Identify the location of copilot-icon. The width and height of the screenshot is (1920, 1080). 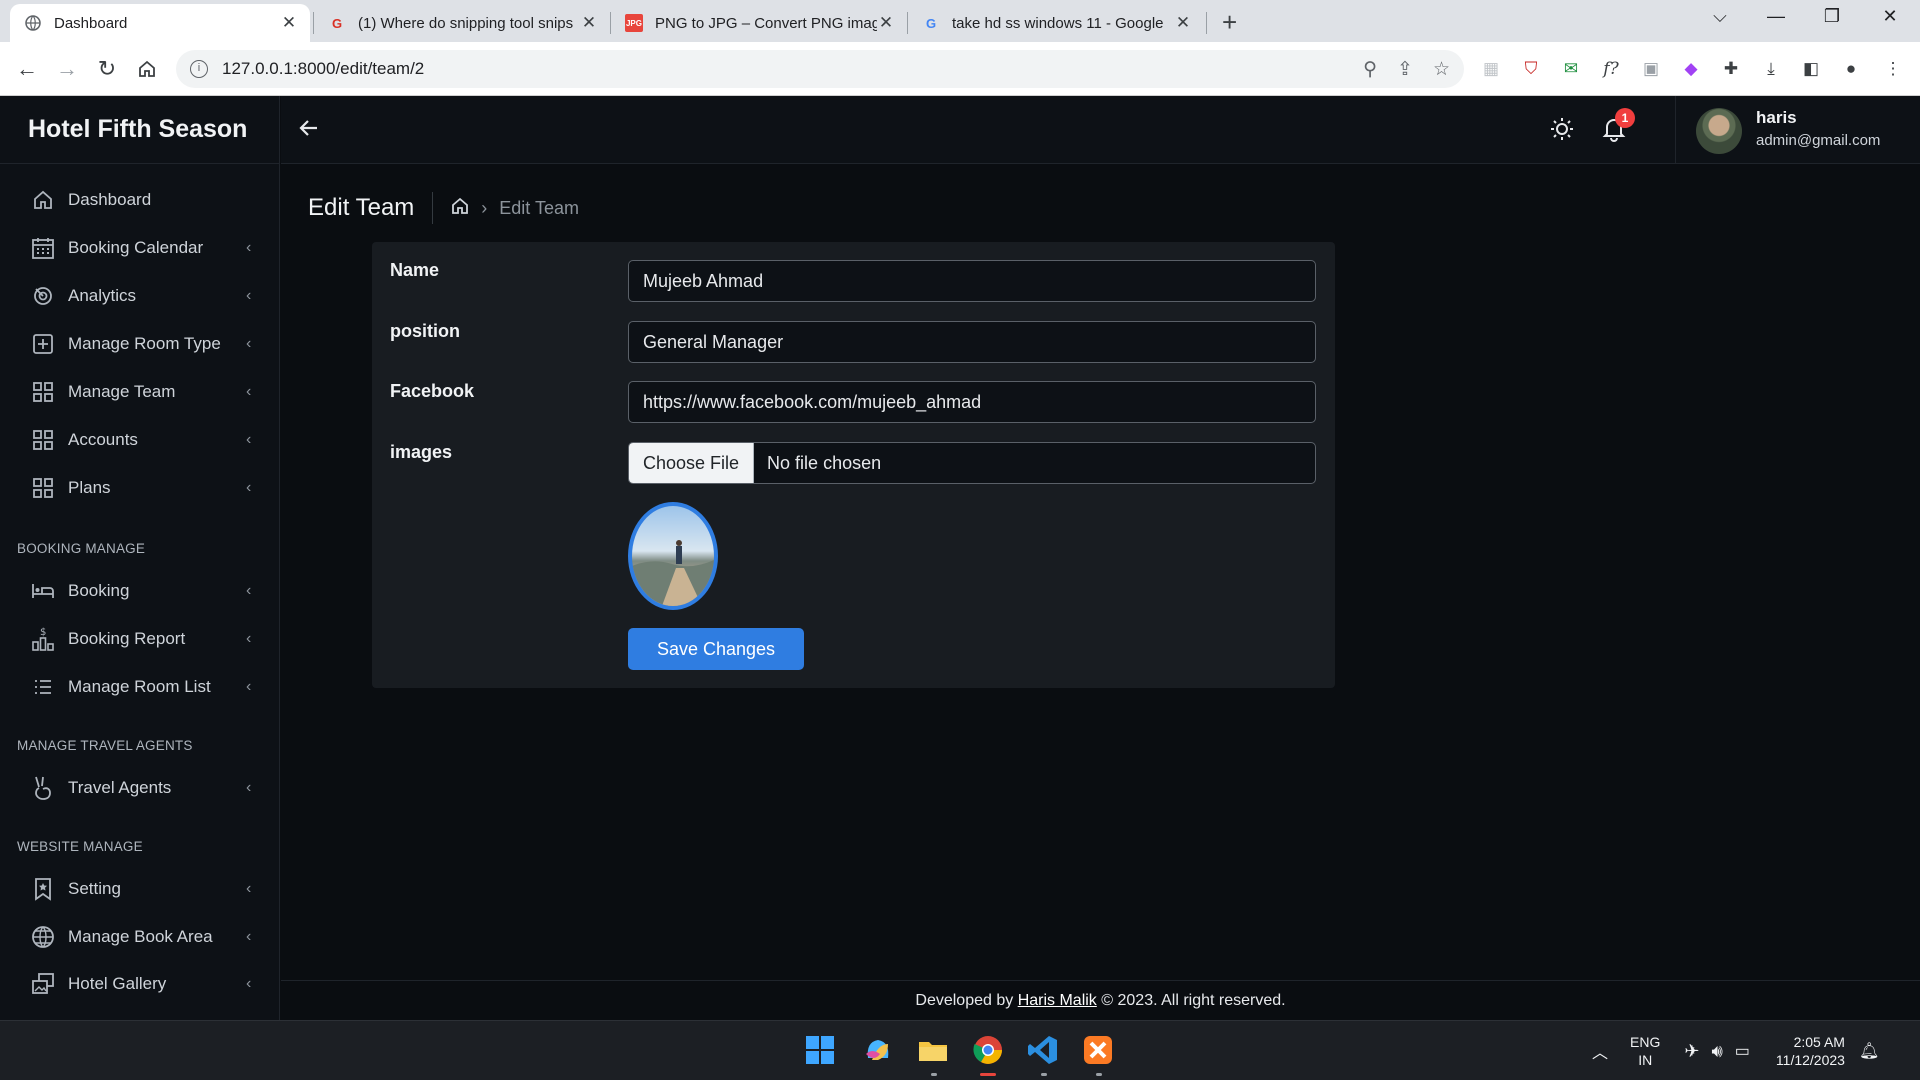
(879, 1051).